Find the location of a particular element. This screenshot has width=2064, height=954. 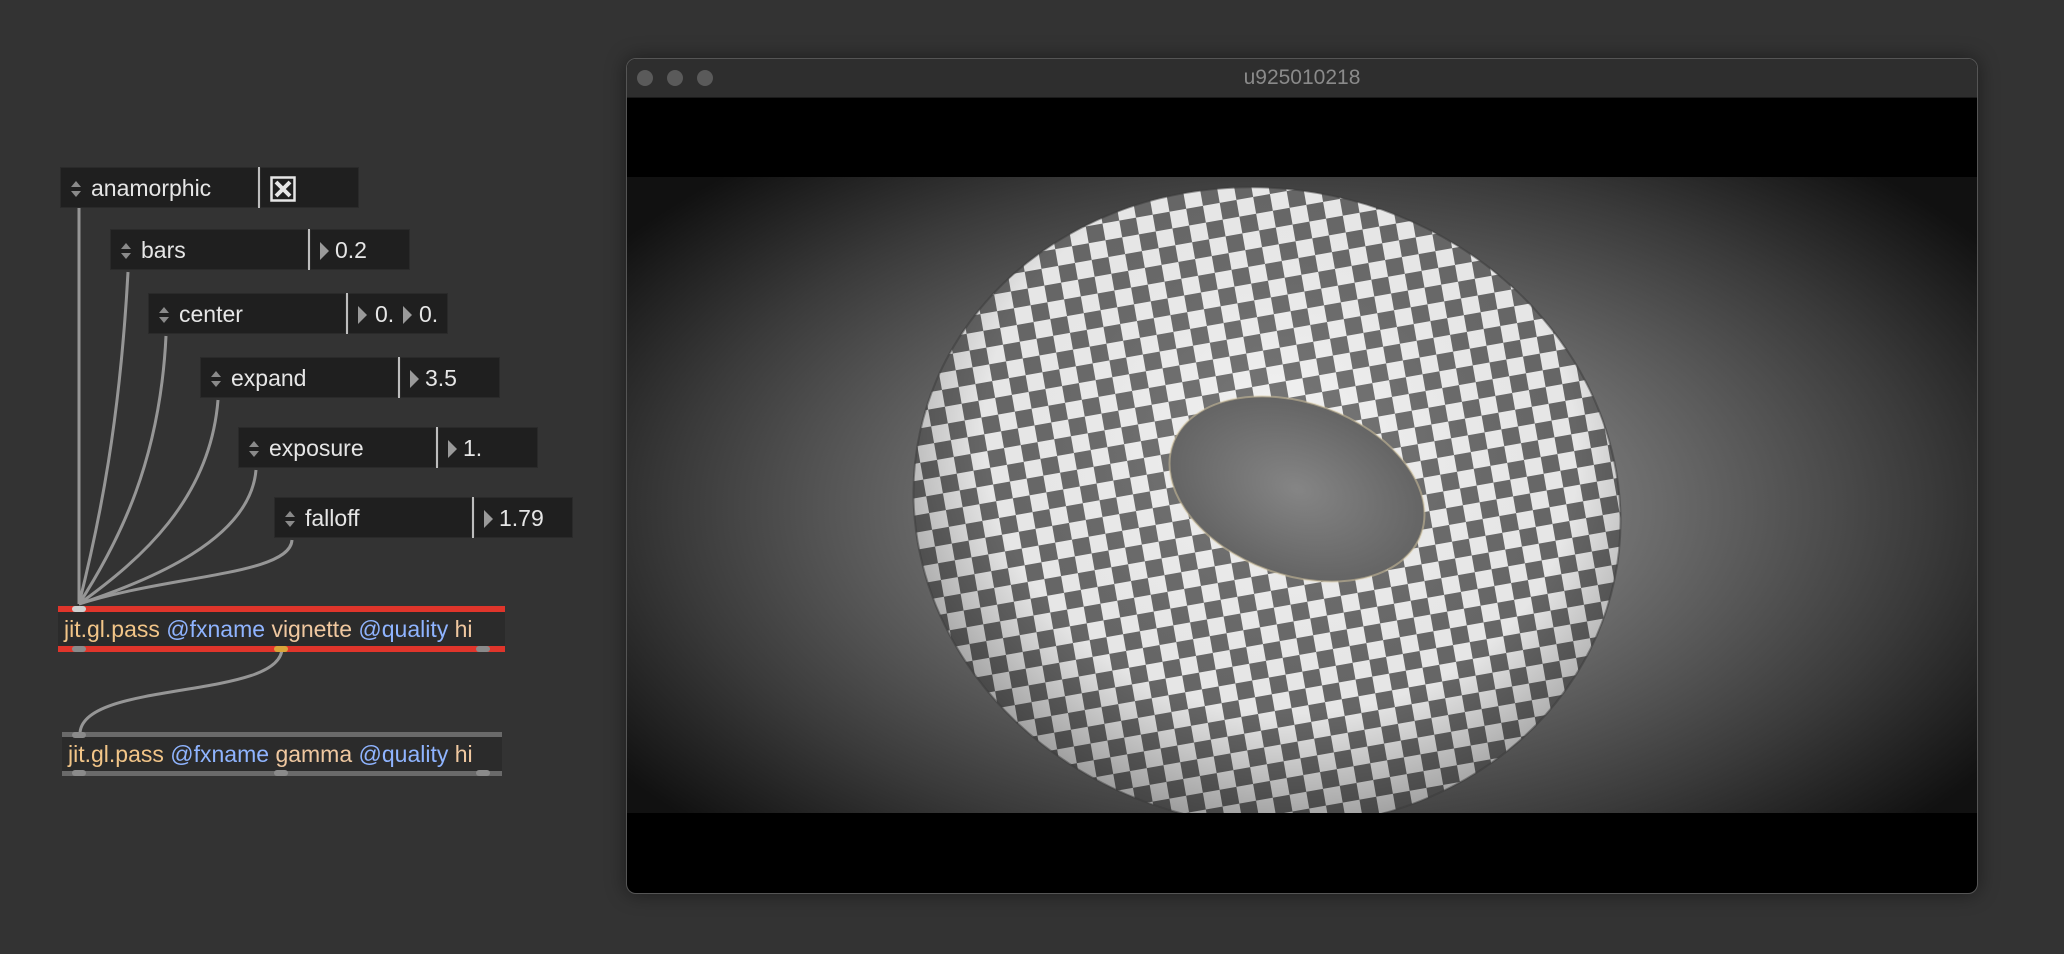

attr-label: center is located at coordinates (211, 314).